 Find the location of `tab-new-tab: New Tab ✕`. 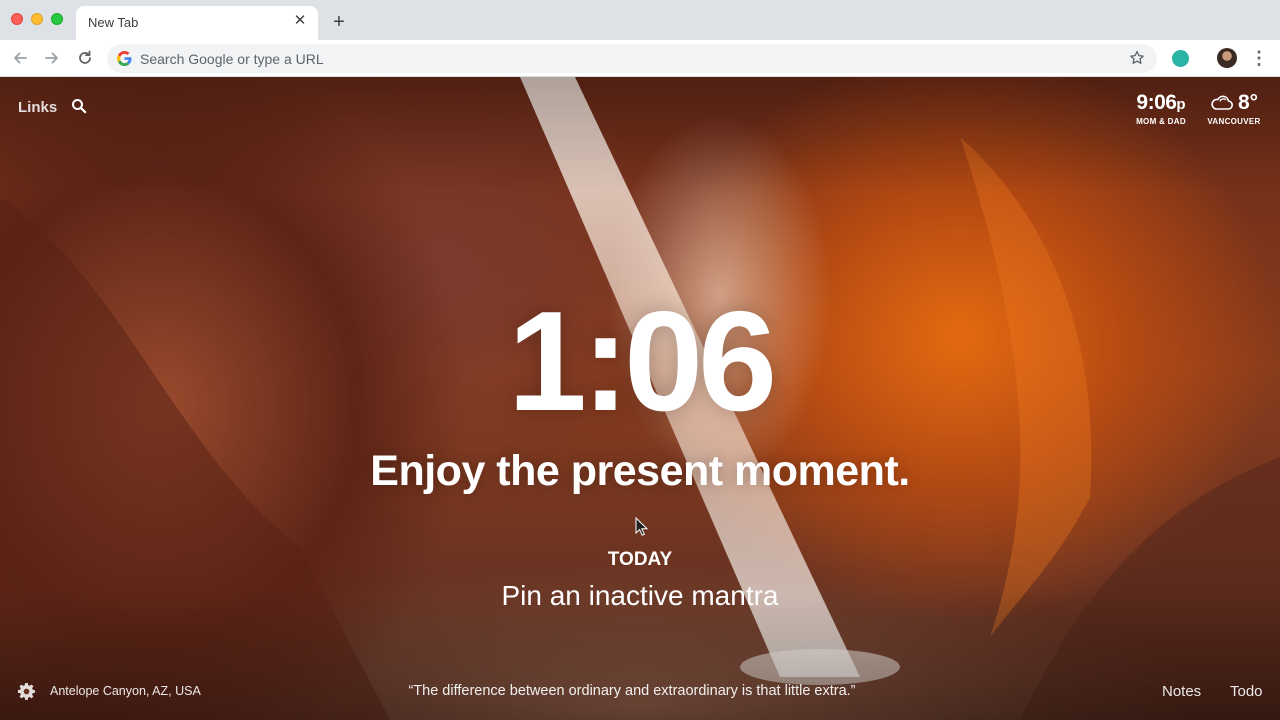

tab-new-tab: New Tab ✕ is located at coordinates (197, 23).